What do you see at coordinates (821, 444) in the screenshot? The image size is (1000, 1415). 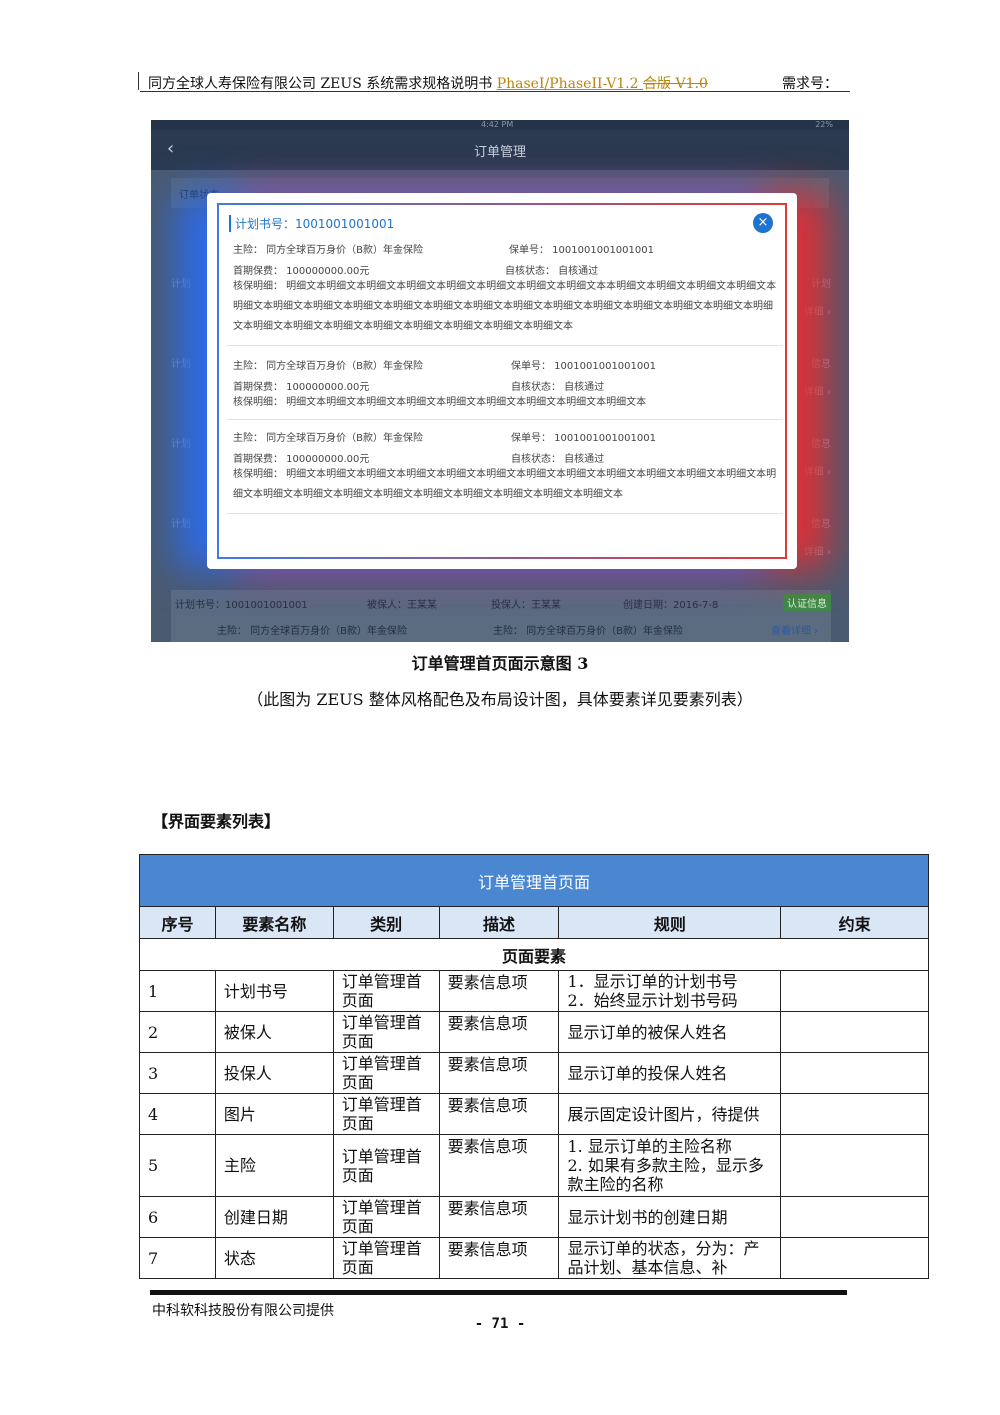 I see `bg-right-5: 信息` at bounding box center [821, 444].